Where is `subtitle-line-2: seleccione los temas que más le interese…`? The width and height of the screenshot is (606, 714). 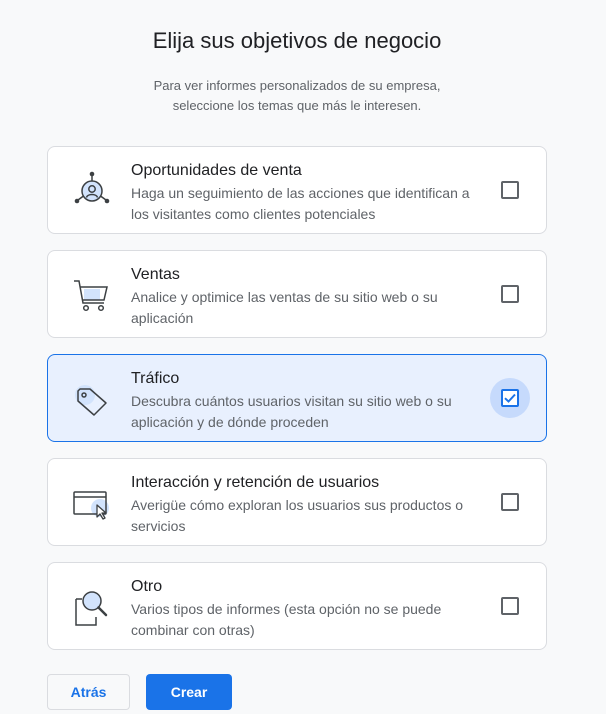
subtitle-line-2: seleccione los temas que más le interese… is located at coordinates (297, 105).